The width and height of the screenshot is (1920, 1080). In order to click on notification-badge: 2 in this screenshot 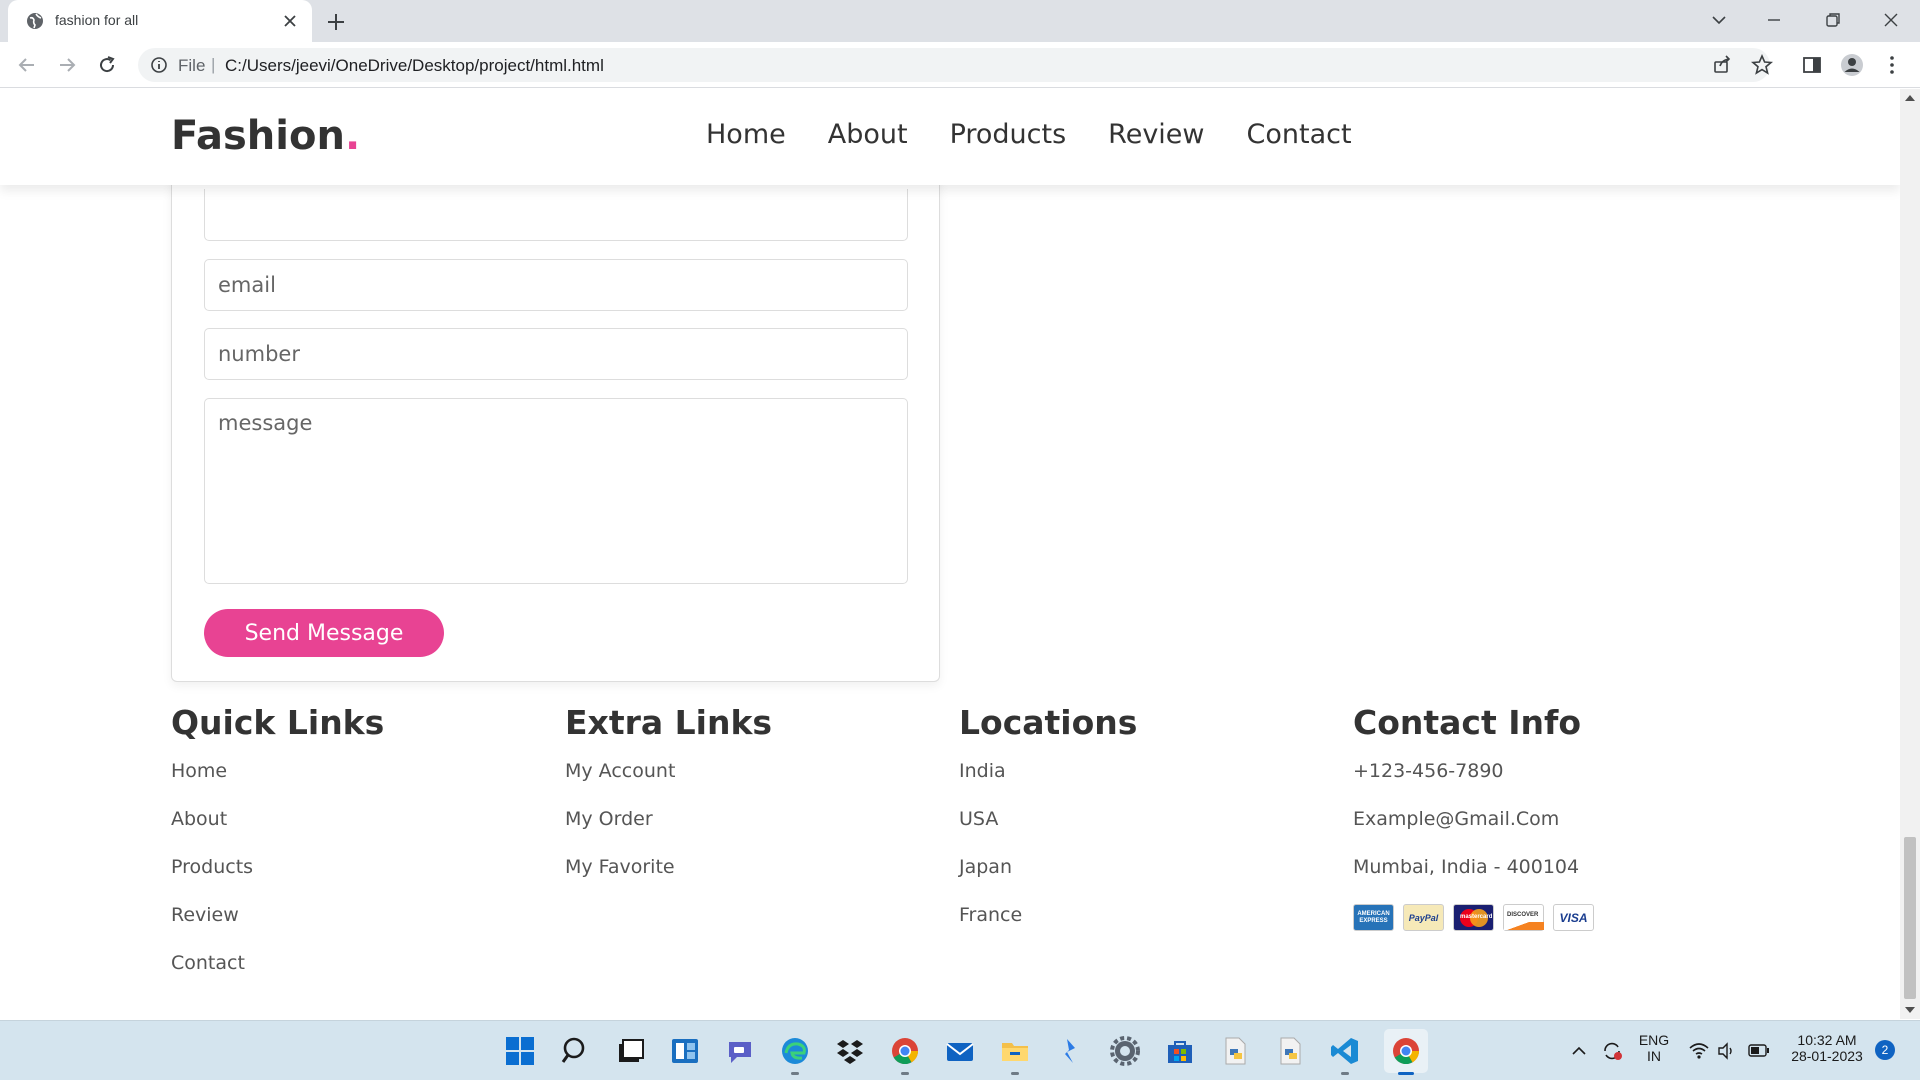, I will do `click(1885, 1050)`.